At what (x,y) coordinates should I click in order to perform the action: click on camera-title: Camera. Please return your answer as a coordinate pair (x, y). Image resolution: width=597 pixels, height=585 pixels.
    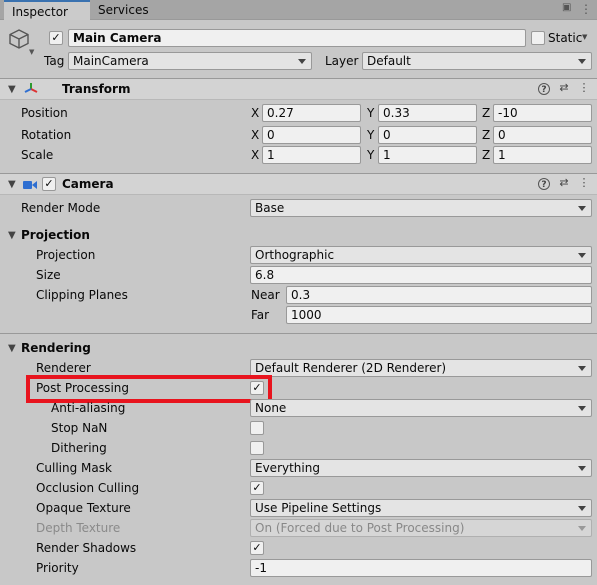
    Looking at the image, I should click on (88, 184).